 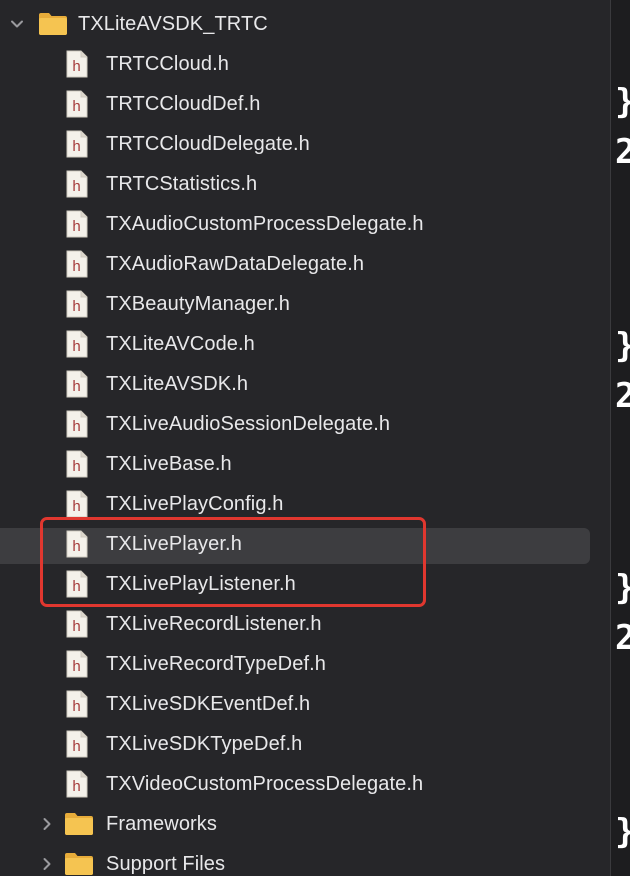 I want to click on file-row: h TXLiveRecordListener.h, so click(x=305, y=624).